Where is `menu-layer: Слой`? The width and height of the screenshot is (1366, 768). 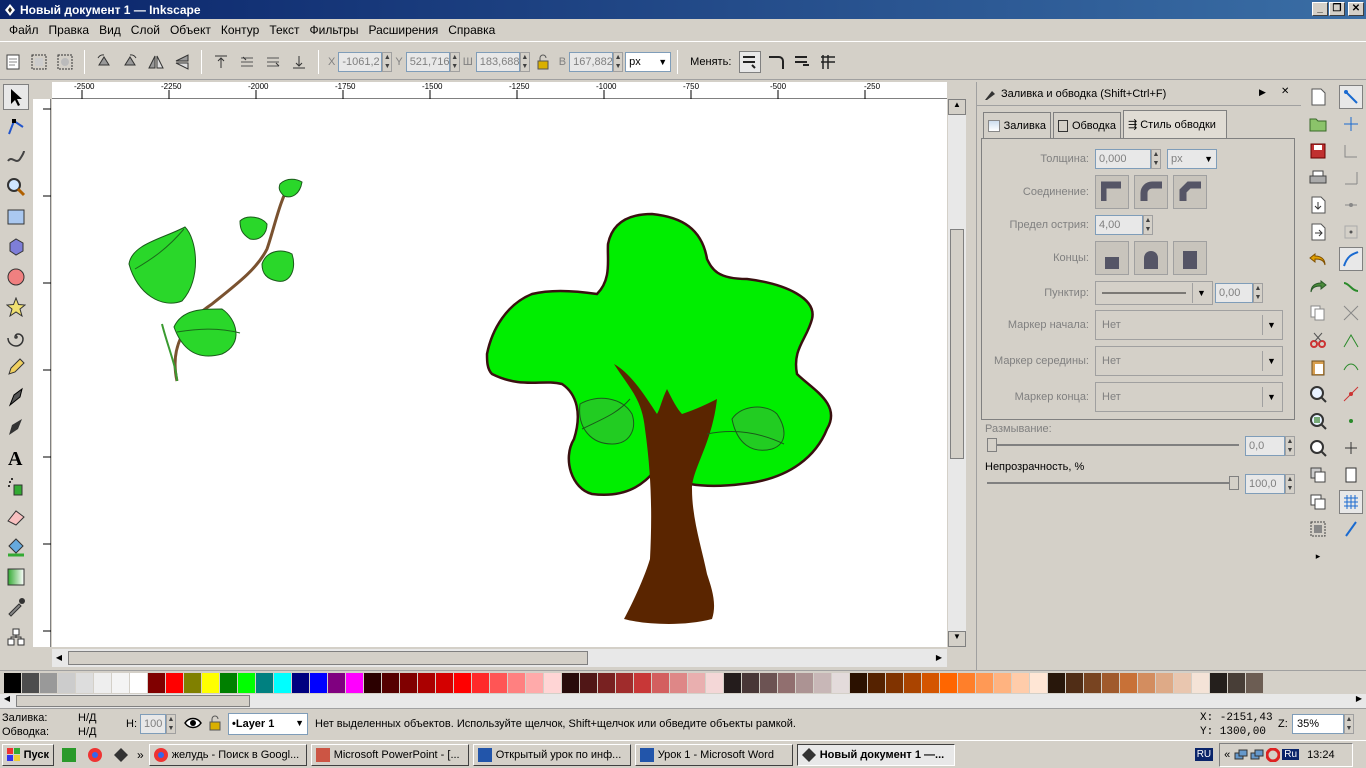
menu-layer: Слой is located at coordinates (145, 30).